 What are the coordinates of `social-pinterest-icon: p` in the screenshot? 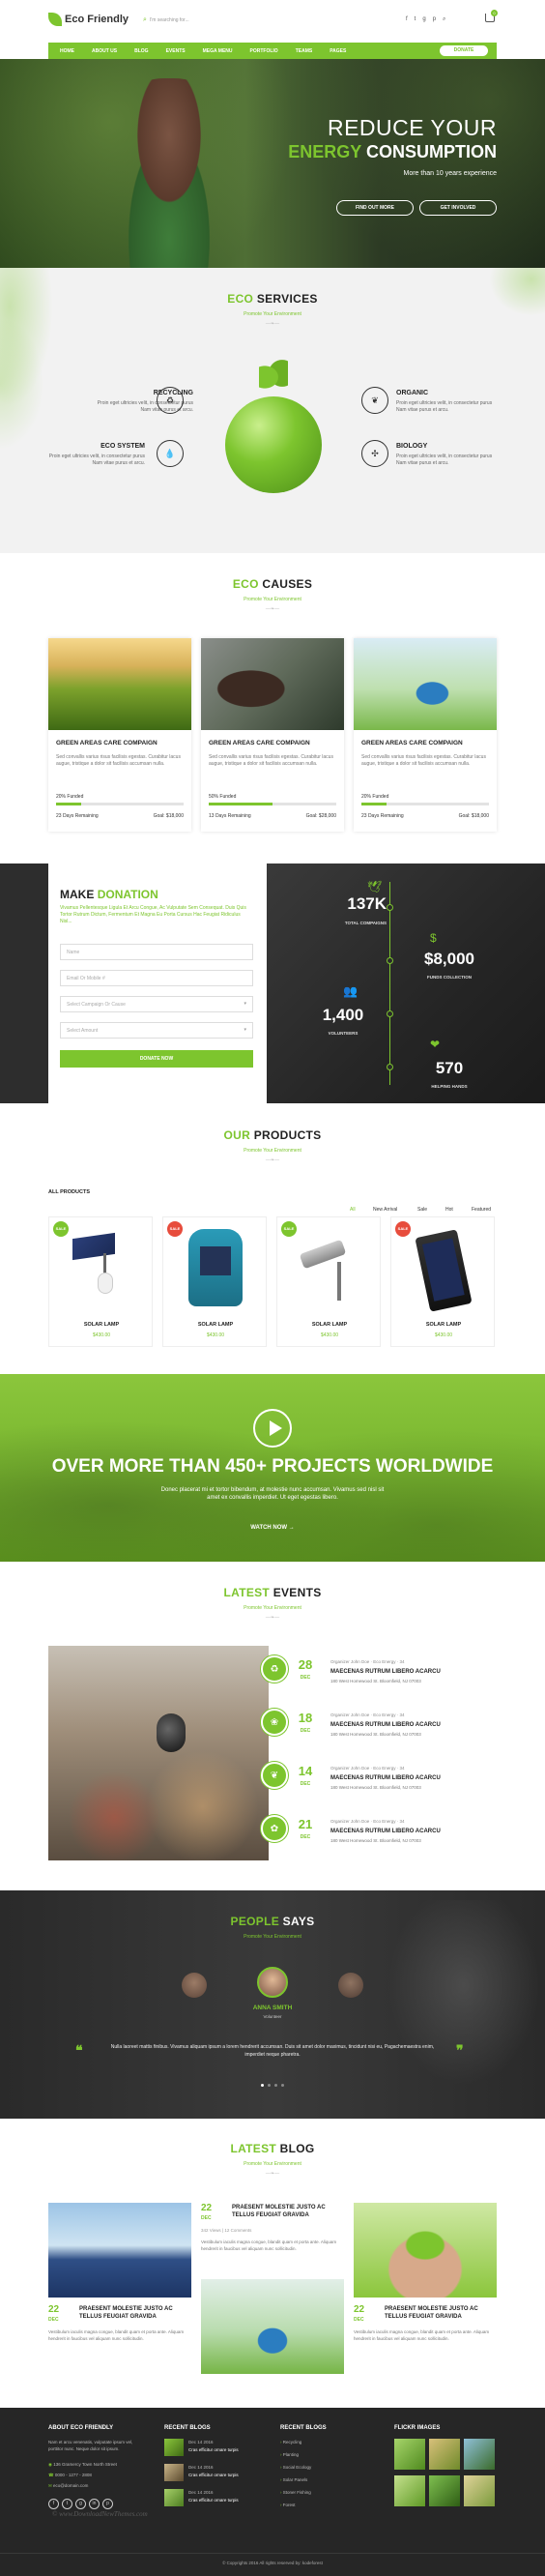 It's located at (108, 2504).